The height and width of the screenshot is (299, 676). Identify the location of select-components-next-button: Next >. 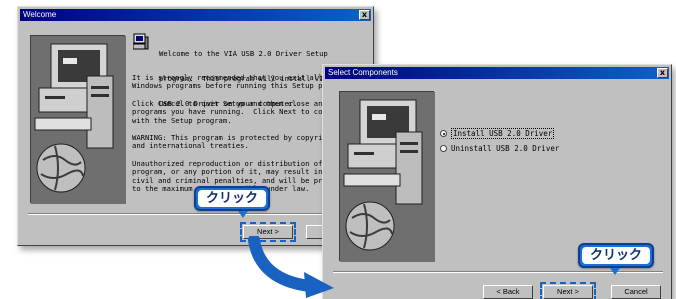
(568, 290).